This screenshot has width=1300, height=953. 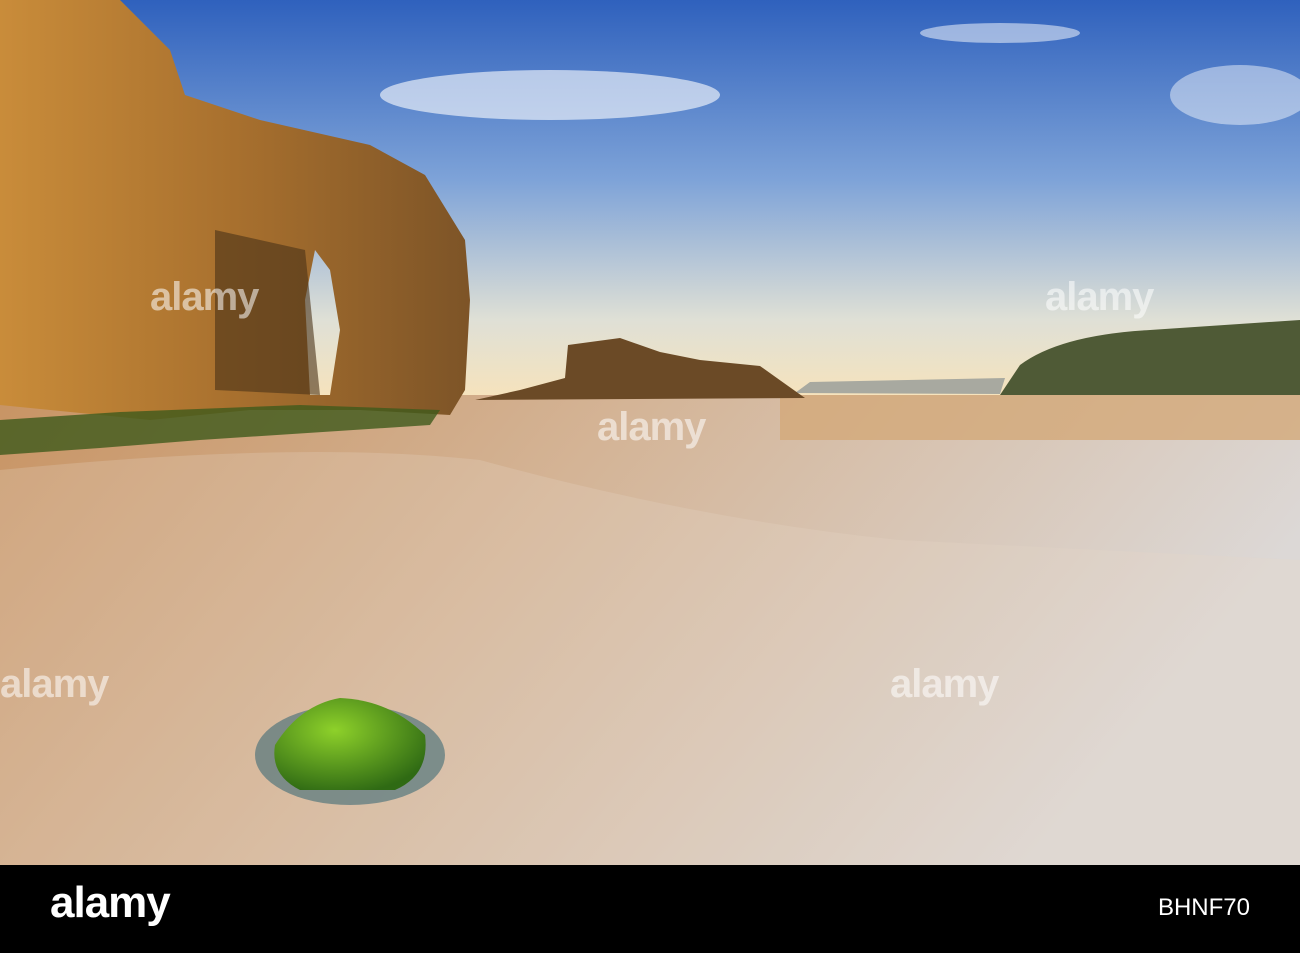 I want to click on image-id: BHNF70, so click(x=1203, y=907).